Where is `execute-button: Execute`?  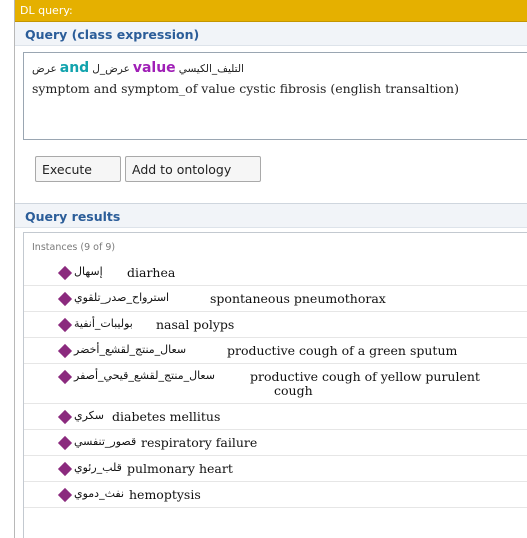 execute-button: Execute is located at coordinates (78, 169).